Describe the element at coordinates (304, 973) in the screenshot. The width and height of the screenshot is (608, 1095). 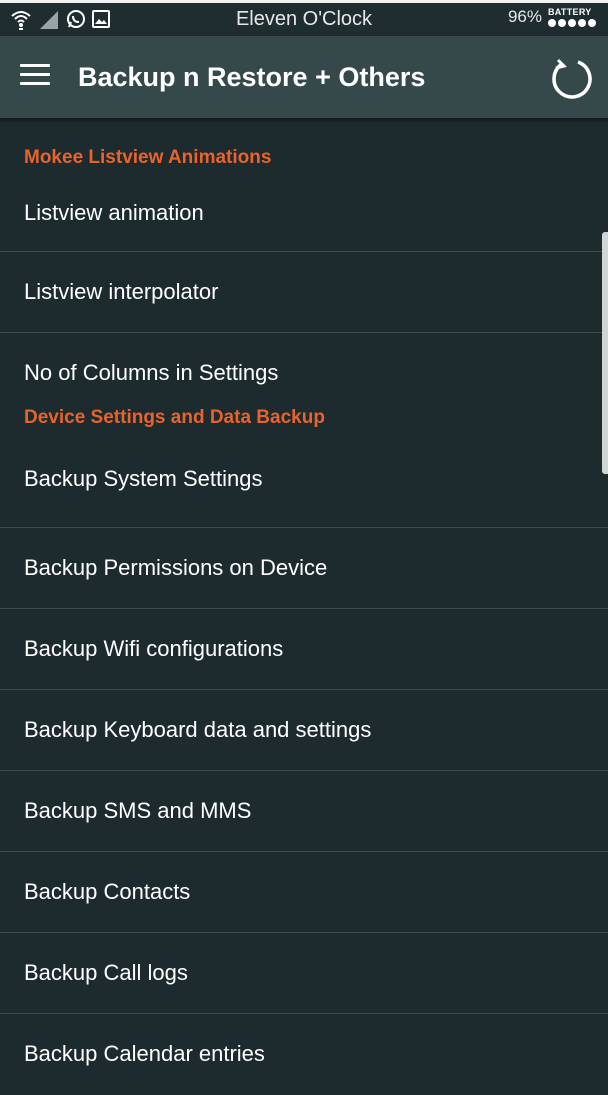
I see `list-item-backup-call-logs: Backup Call logs` at that location.